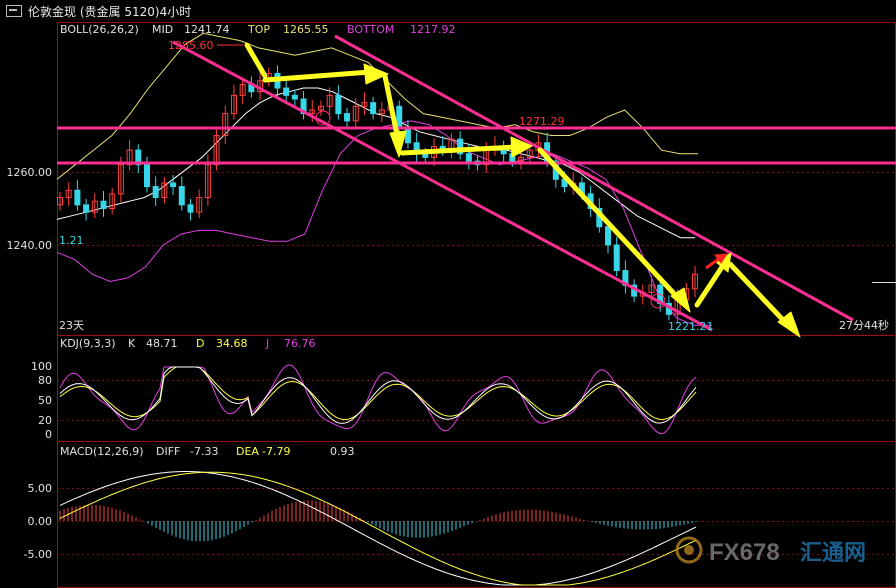  I want to click on macd-dea-label: DEA, so click(247, 451).